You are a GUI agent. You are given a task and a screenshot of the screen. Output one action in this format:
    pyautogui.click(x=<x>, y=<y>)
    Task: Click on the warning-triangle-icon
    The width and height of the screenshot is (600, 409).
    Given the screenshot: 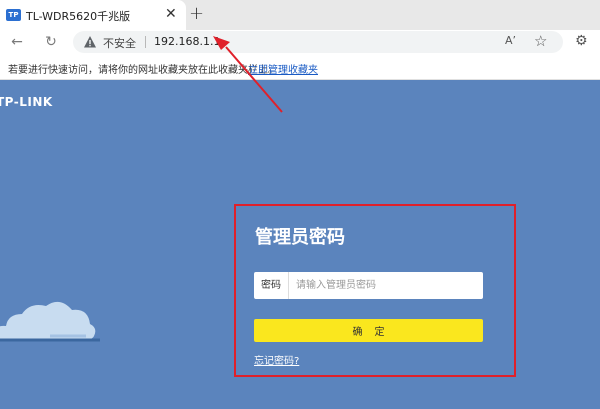 What is the action you would take?
    pyautogui.click(x=90, y=42)
    